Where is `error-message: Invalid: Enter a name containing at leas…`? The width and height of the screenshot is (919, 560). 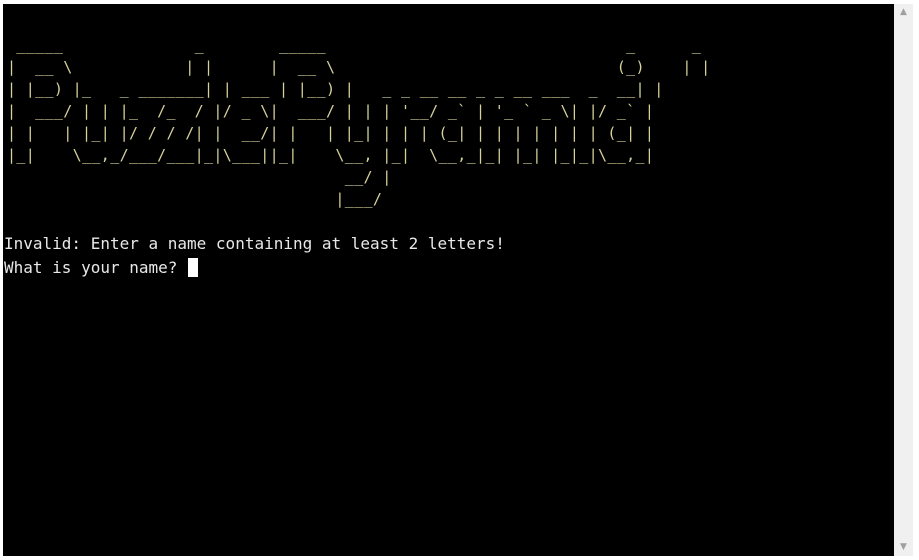
error-message: Invalid: Enter a name containing at leas… is located at coordinates (254, 244).